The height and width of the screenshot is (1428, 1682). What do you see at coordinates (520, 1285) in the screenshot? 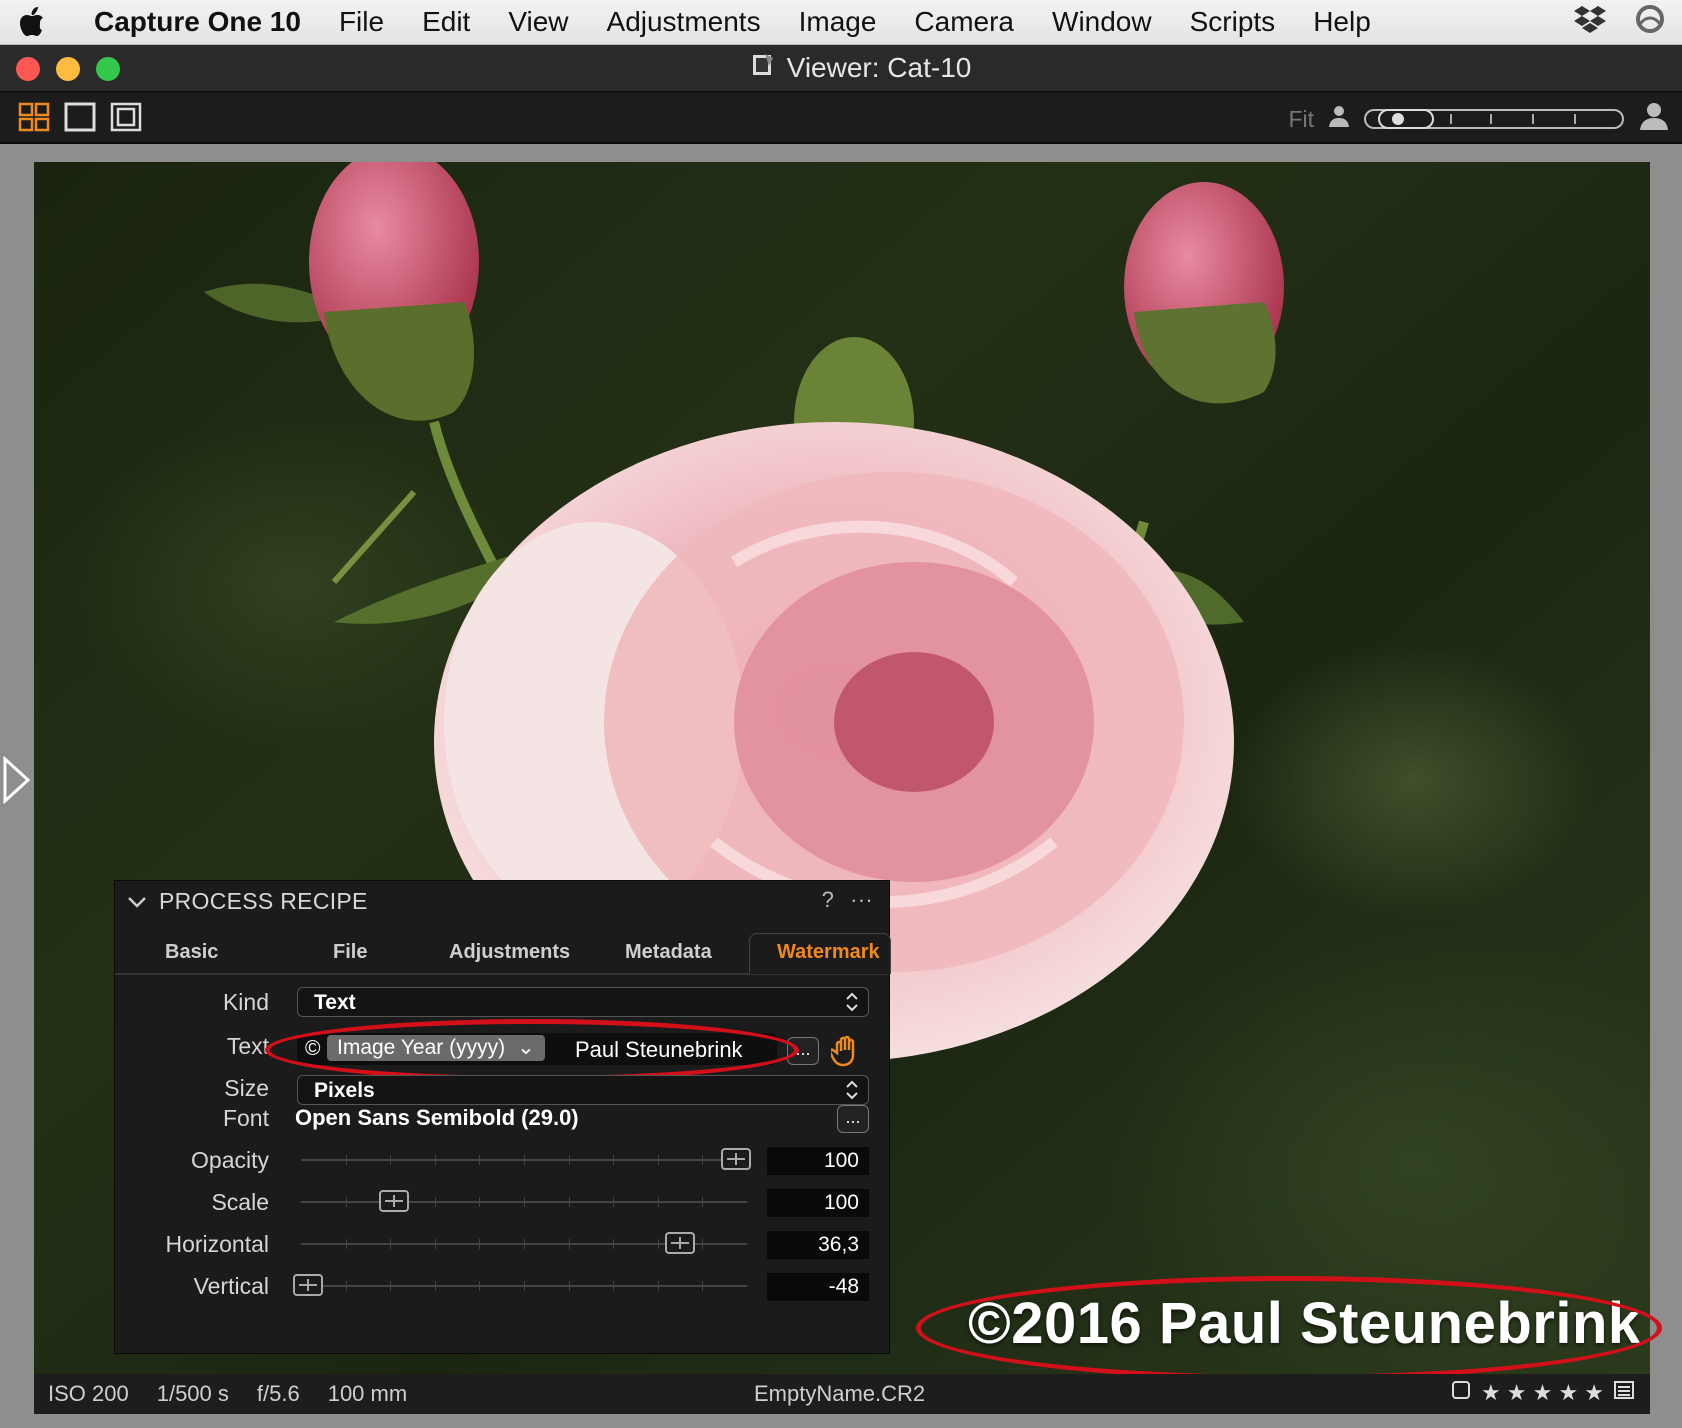
I see `vertical-slider` at bounding box center [520, 1285].